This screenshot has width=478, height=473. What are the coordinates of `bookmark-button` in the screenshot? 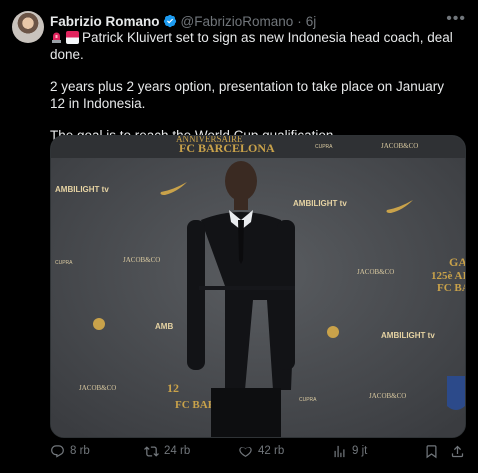 It's located at (431, 451).